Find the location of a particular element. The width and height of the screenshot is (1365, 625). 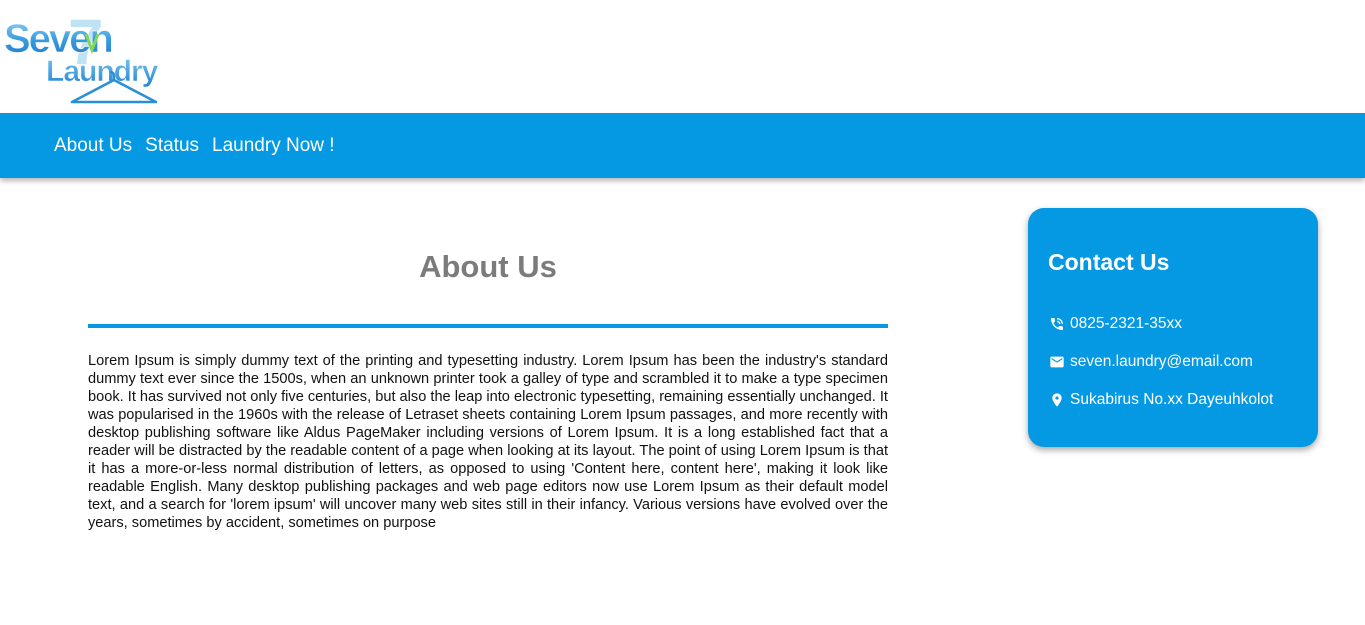

mail-icon is located at coordinates (1057, 362).